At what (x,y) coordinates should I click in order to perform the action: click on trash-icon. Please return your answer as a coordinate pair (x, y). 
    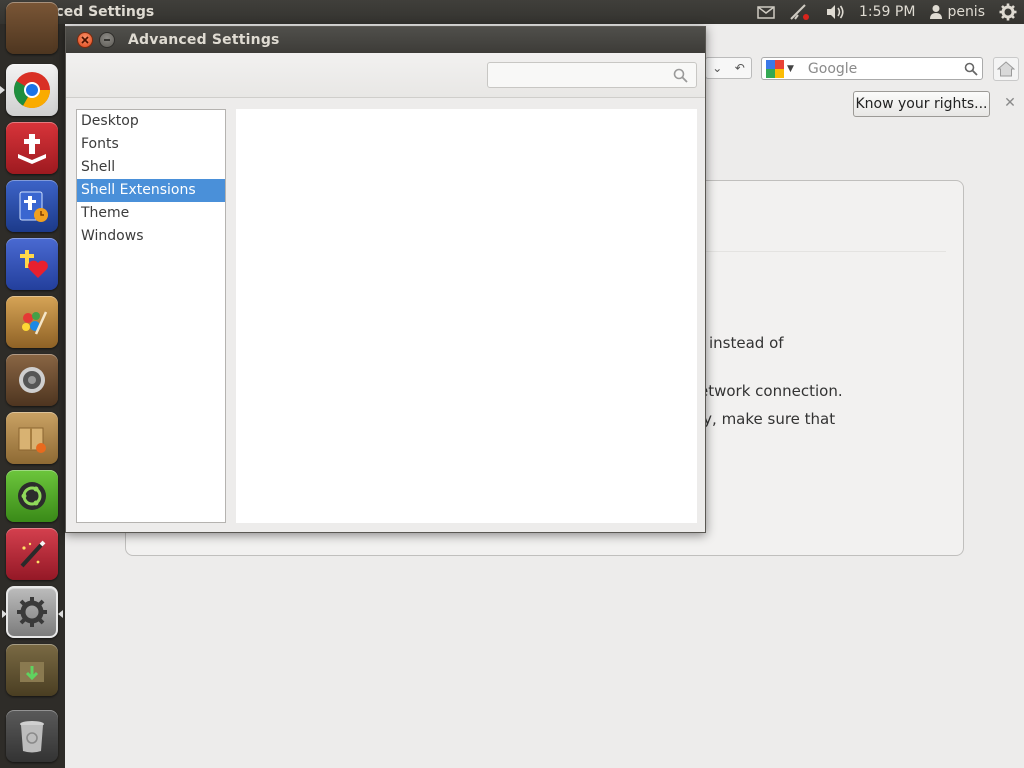
    Looking at the image, I should click on (32, 737).